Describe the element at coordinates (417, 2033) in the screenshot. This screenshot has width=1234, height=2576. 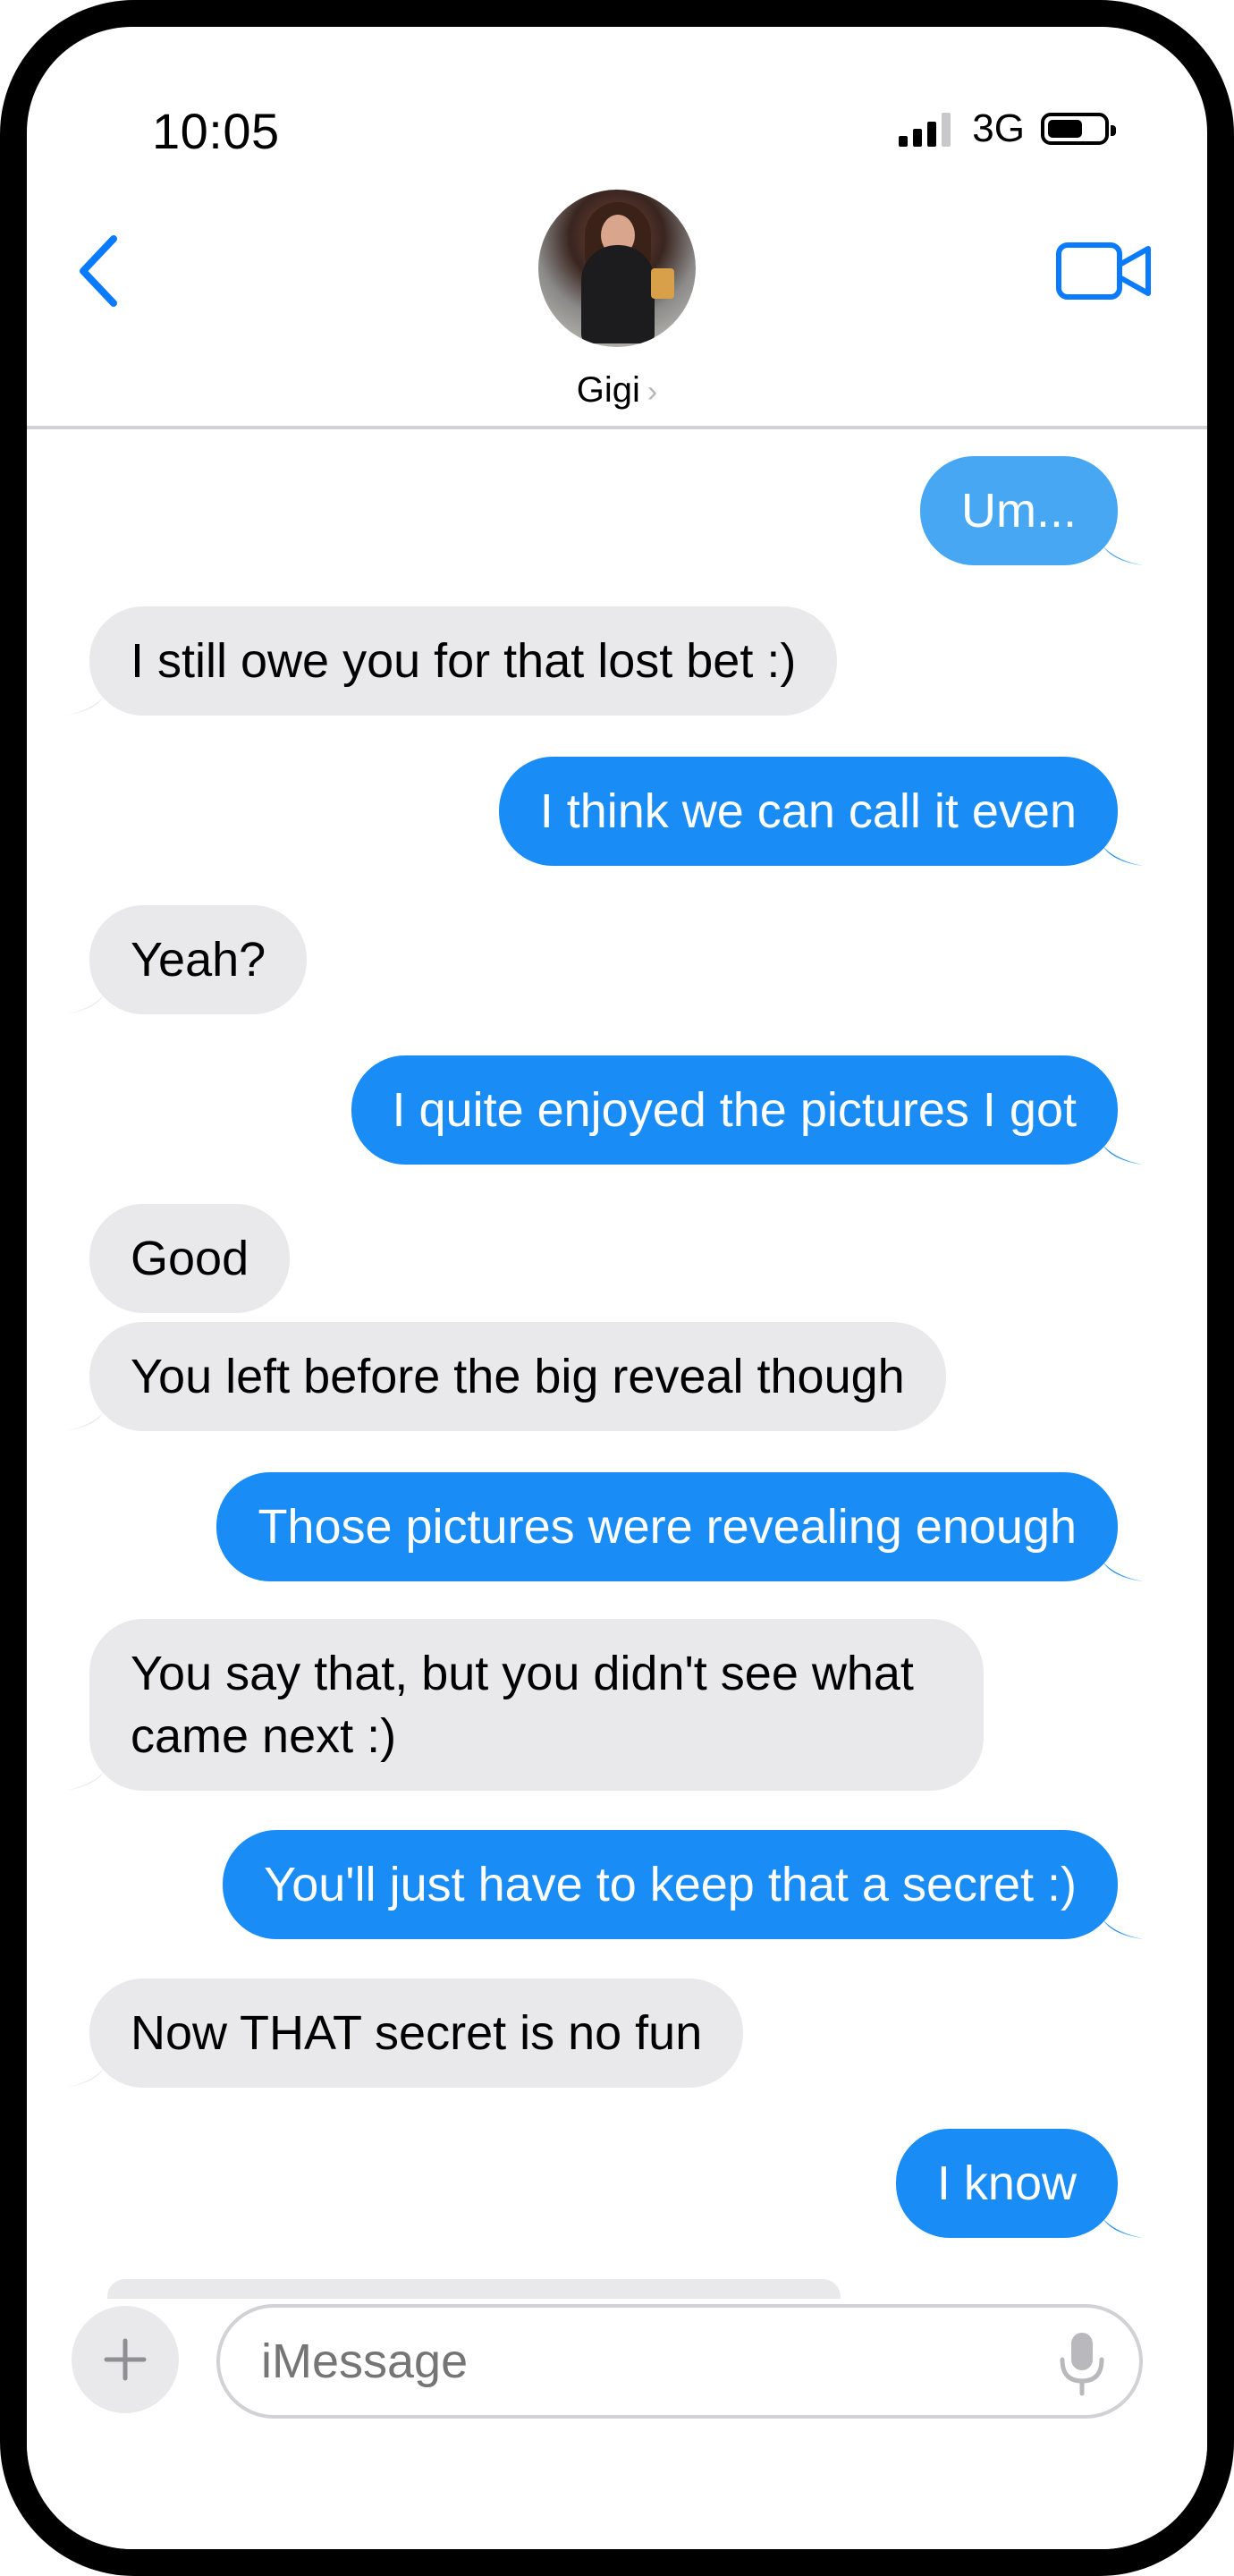
I see `message-text: Now THAT secret is no fun` at that location.